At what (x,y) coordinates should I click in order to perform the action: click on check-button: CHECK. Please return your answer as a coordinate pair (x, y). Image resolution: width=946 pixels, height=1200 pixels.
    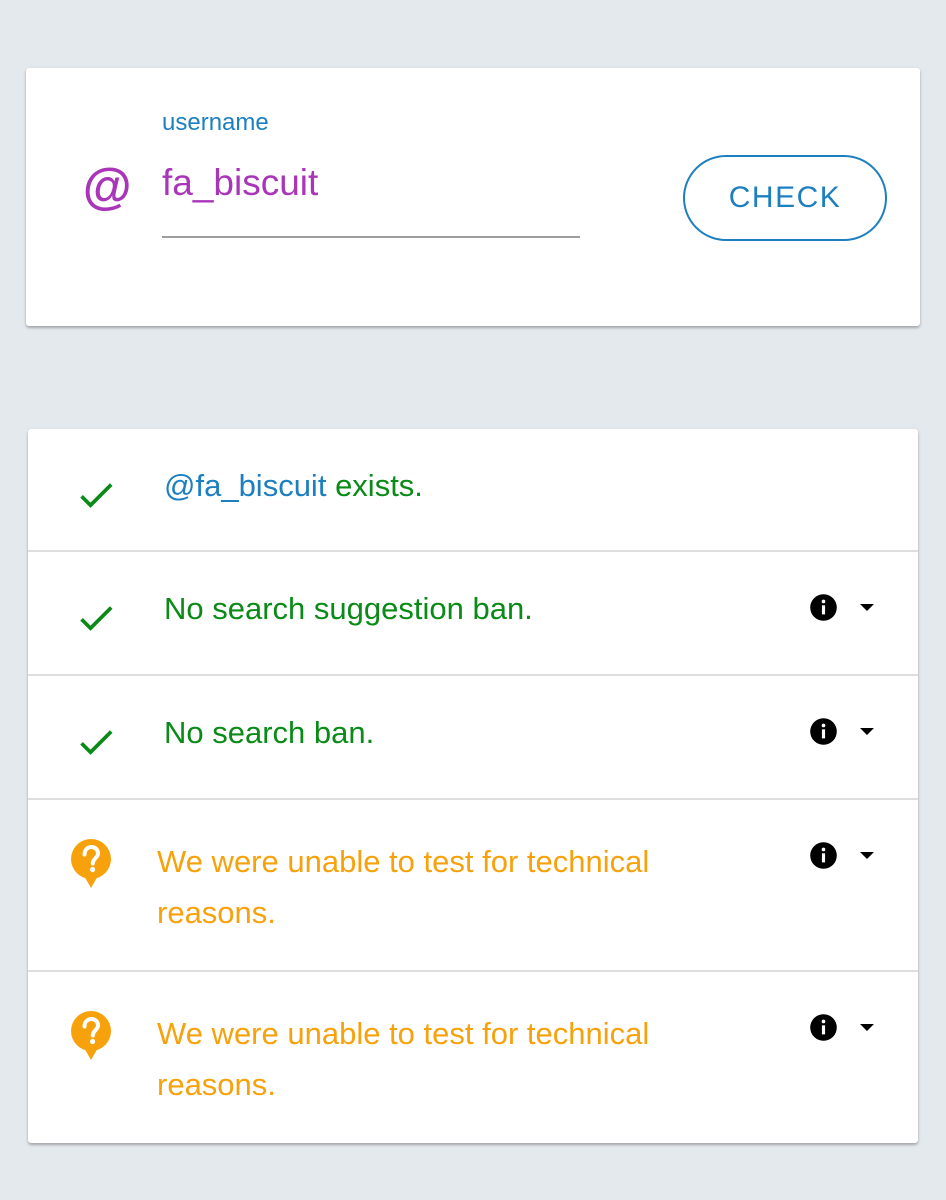
    Looking at the image, I should click on (785, 198).